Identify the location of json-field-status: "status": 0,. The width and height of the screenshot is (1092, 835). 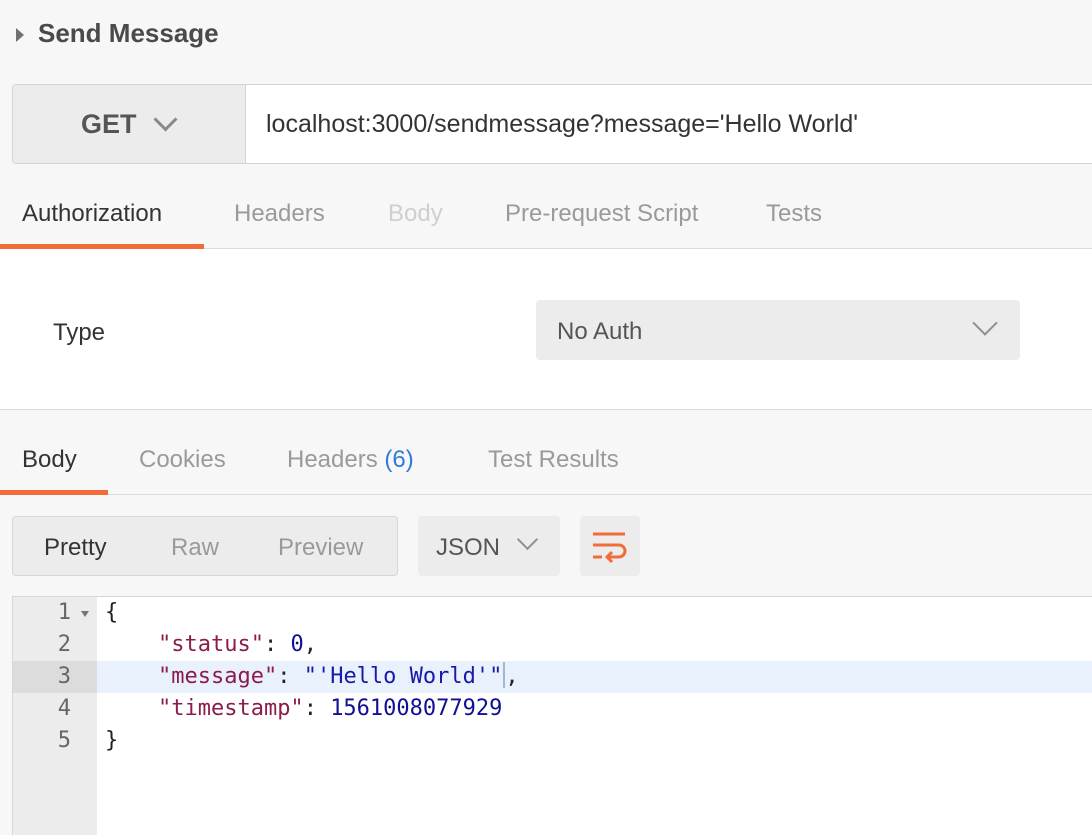
(237, 644).